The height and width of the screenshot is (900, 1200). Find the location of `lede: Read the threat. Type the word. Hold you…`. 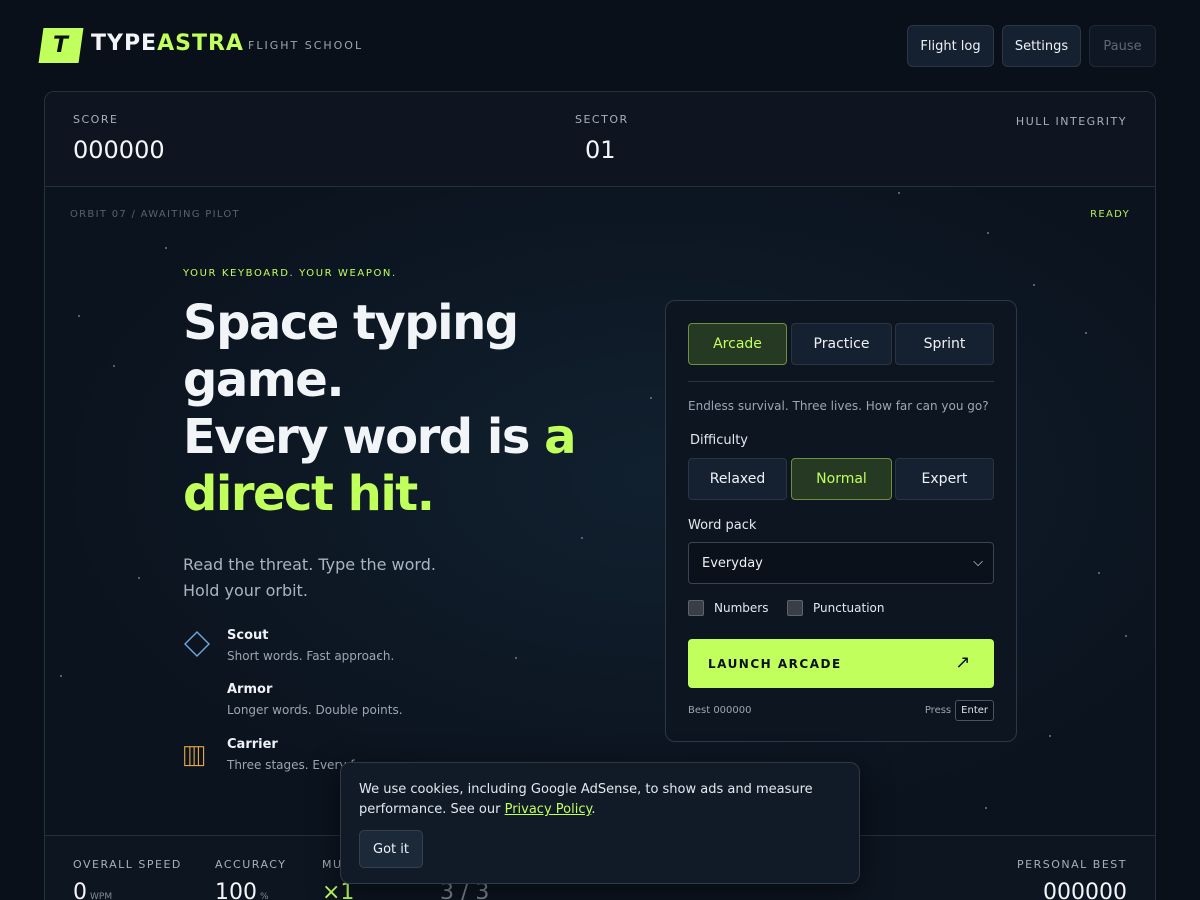

lede: Read the threat. Type the word. Hold you… is located at coordinates (333, 578).